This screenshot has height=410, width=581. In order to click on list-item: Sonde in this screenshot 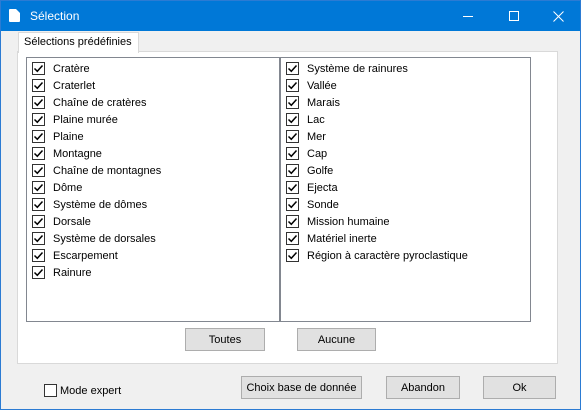, I will do `click(312, 204)`.